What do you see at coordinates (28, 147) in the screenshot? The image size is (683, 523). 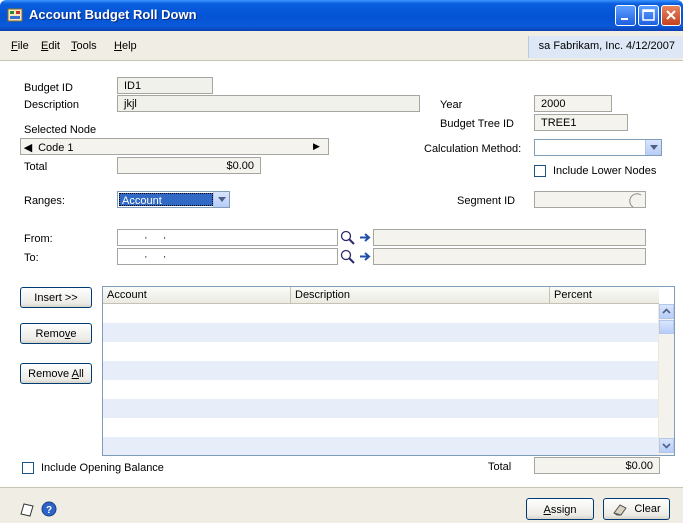 I see `node-prev-arrow-icon: ◀` at bounding box center [28, 147].